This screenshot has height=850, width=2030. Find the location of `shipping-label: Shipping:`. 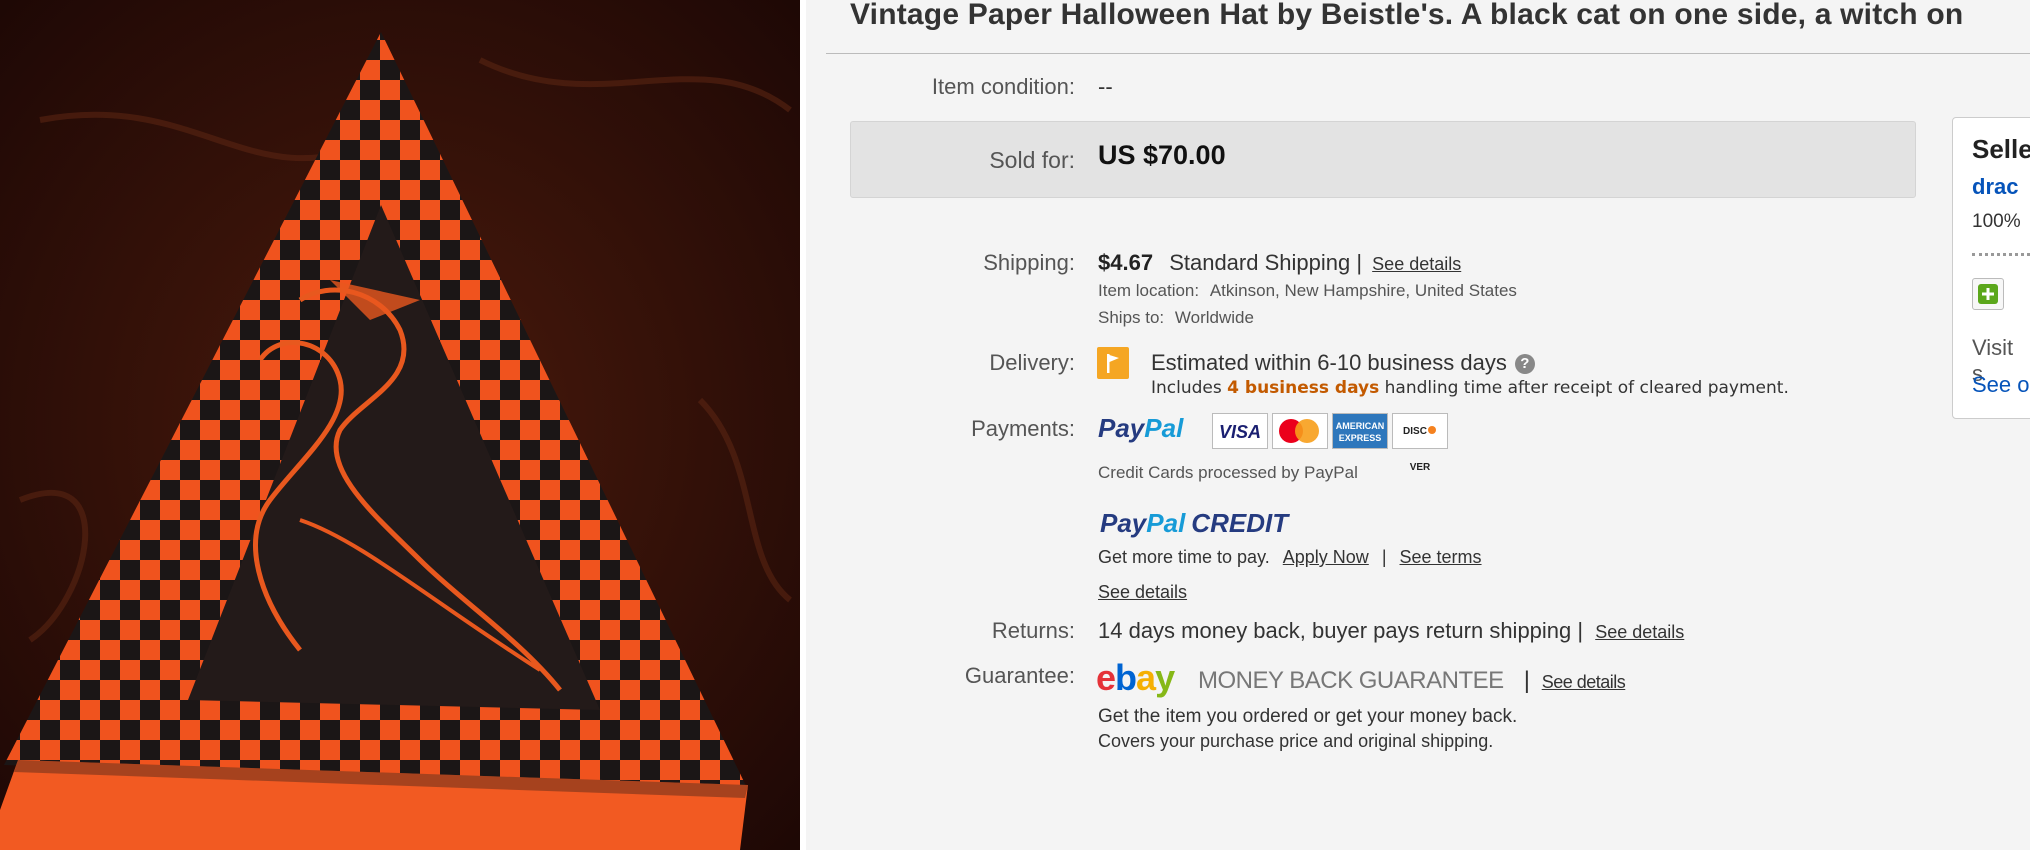

shipping-label: Shipping: is located at coordinates (1029, 262).